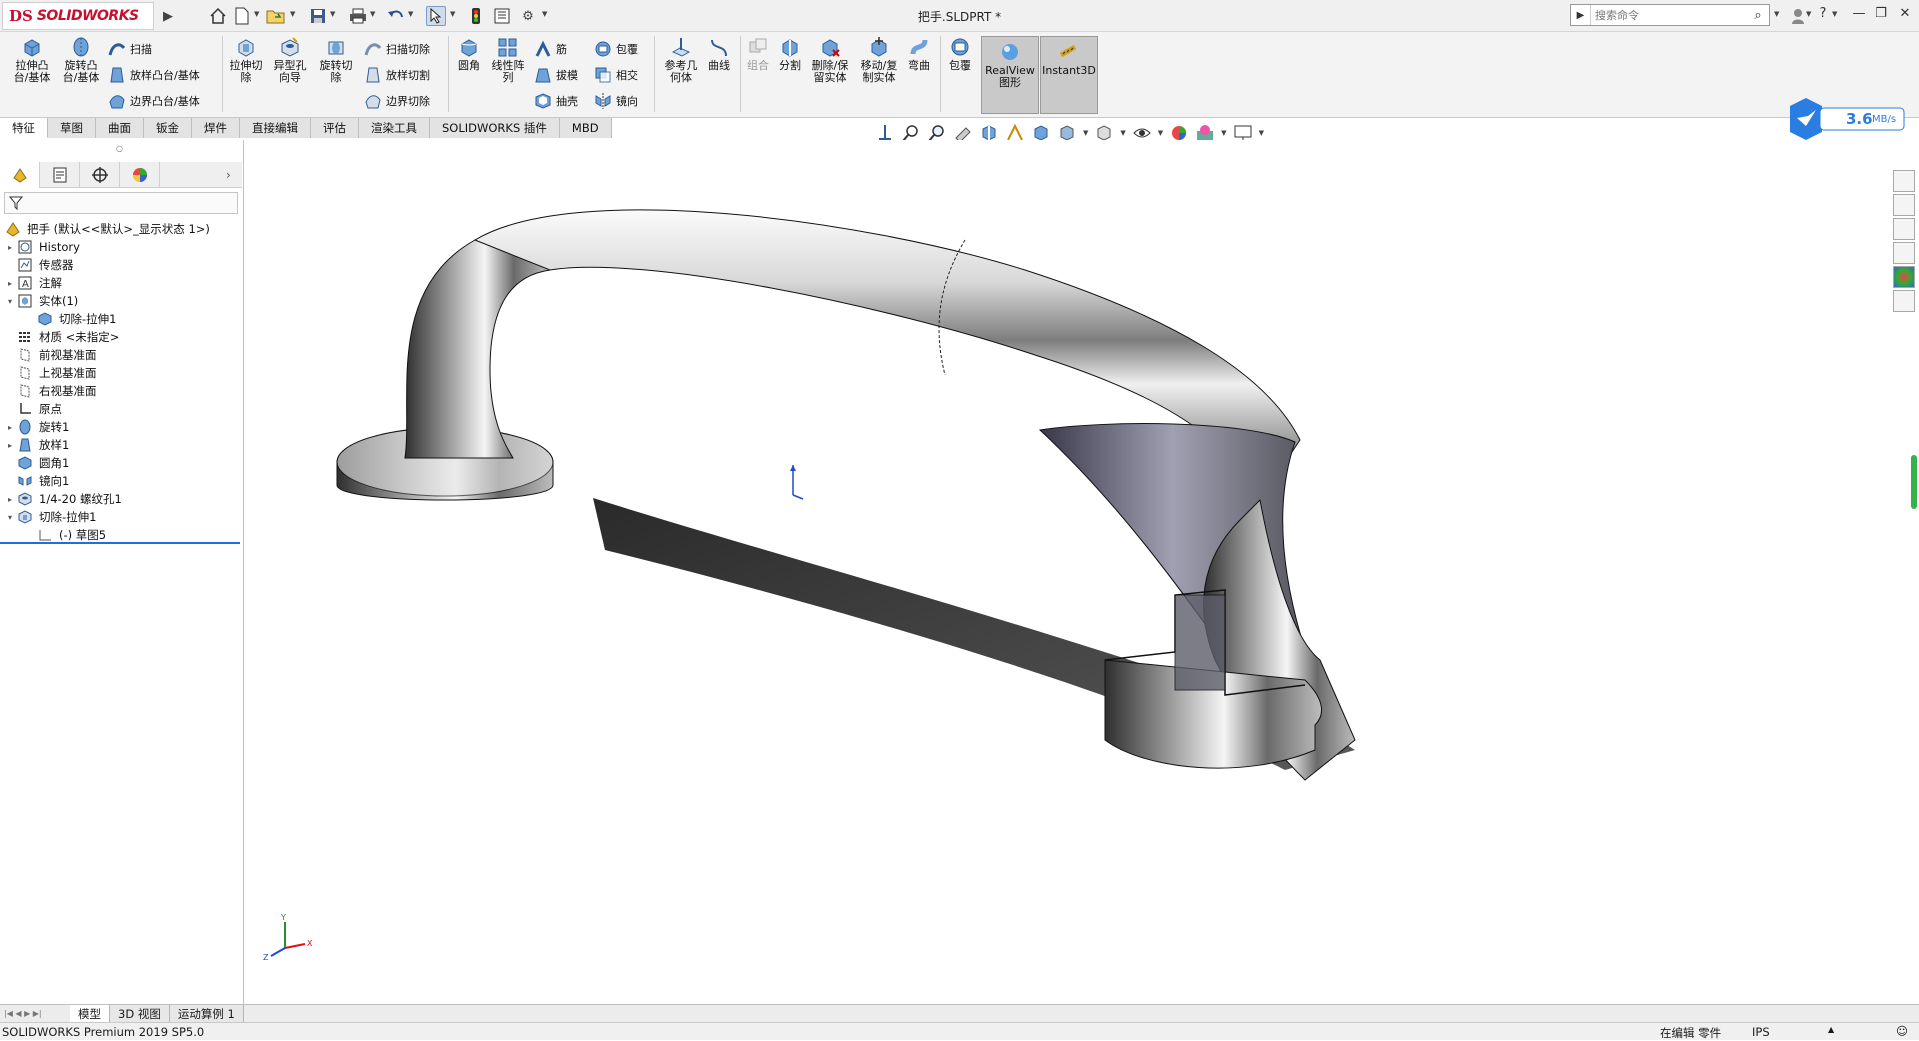 Image resolution: width=1919 pixels, height=1041 pixels. What do you see at coordinates (616, 101) in the screenshot?
I see `mirror-button: 镜向` at bounding box center [616, 101].